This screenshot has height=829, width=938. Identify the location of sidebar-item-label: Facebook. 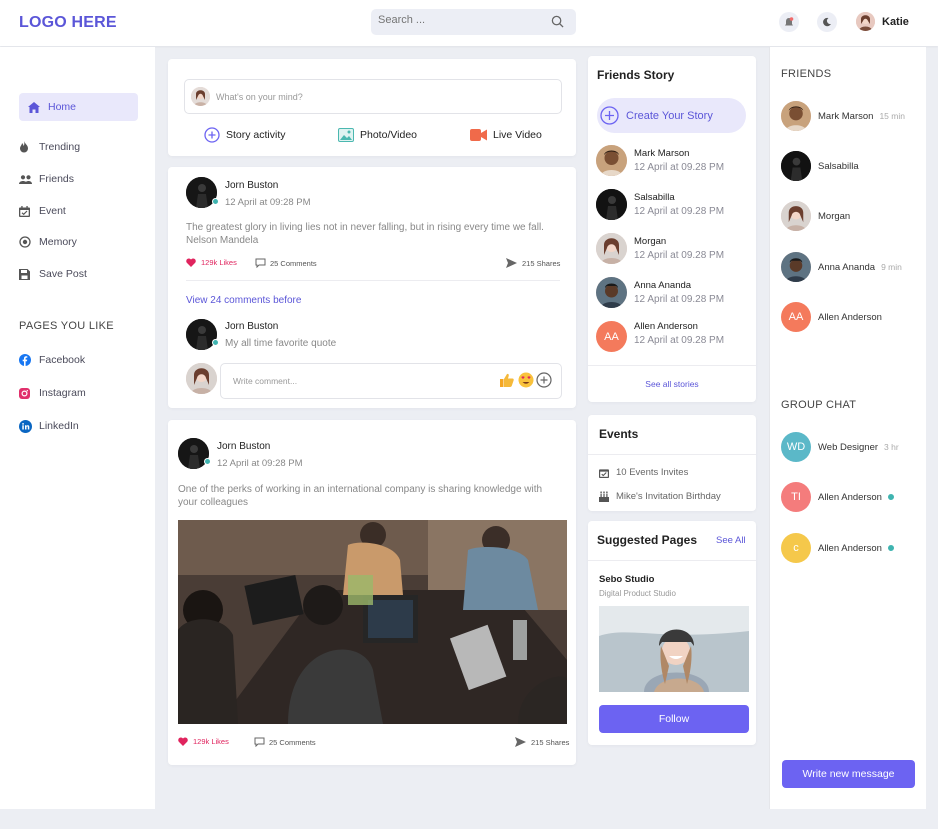
(62, 360).